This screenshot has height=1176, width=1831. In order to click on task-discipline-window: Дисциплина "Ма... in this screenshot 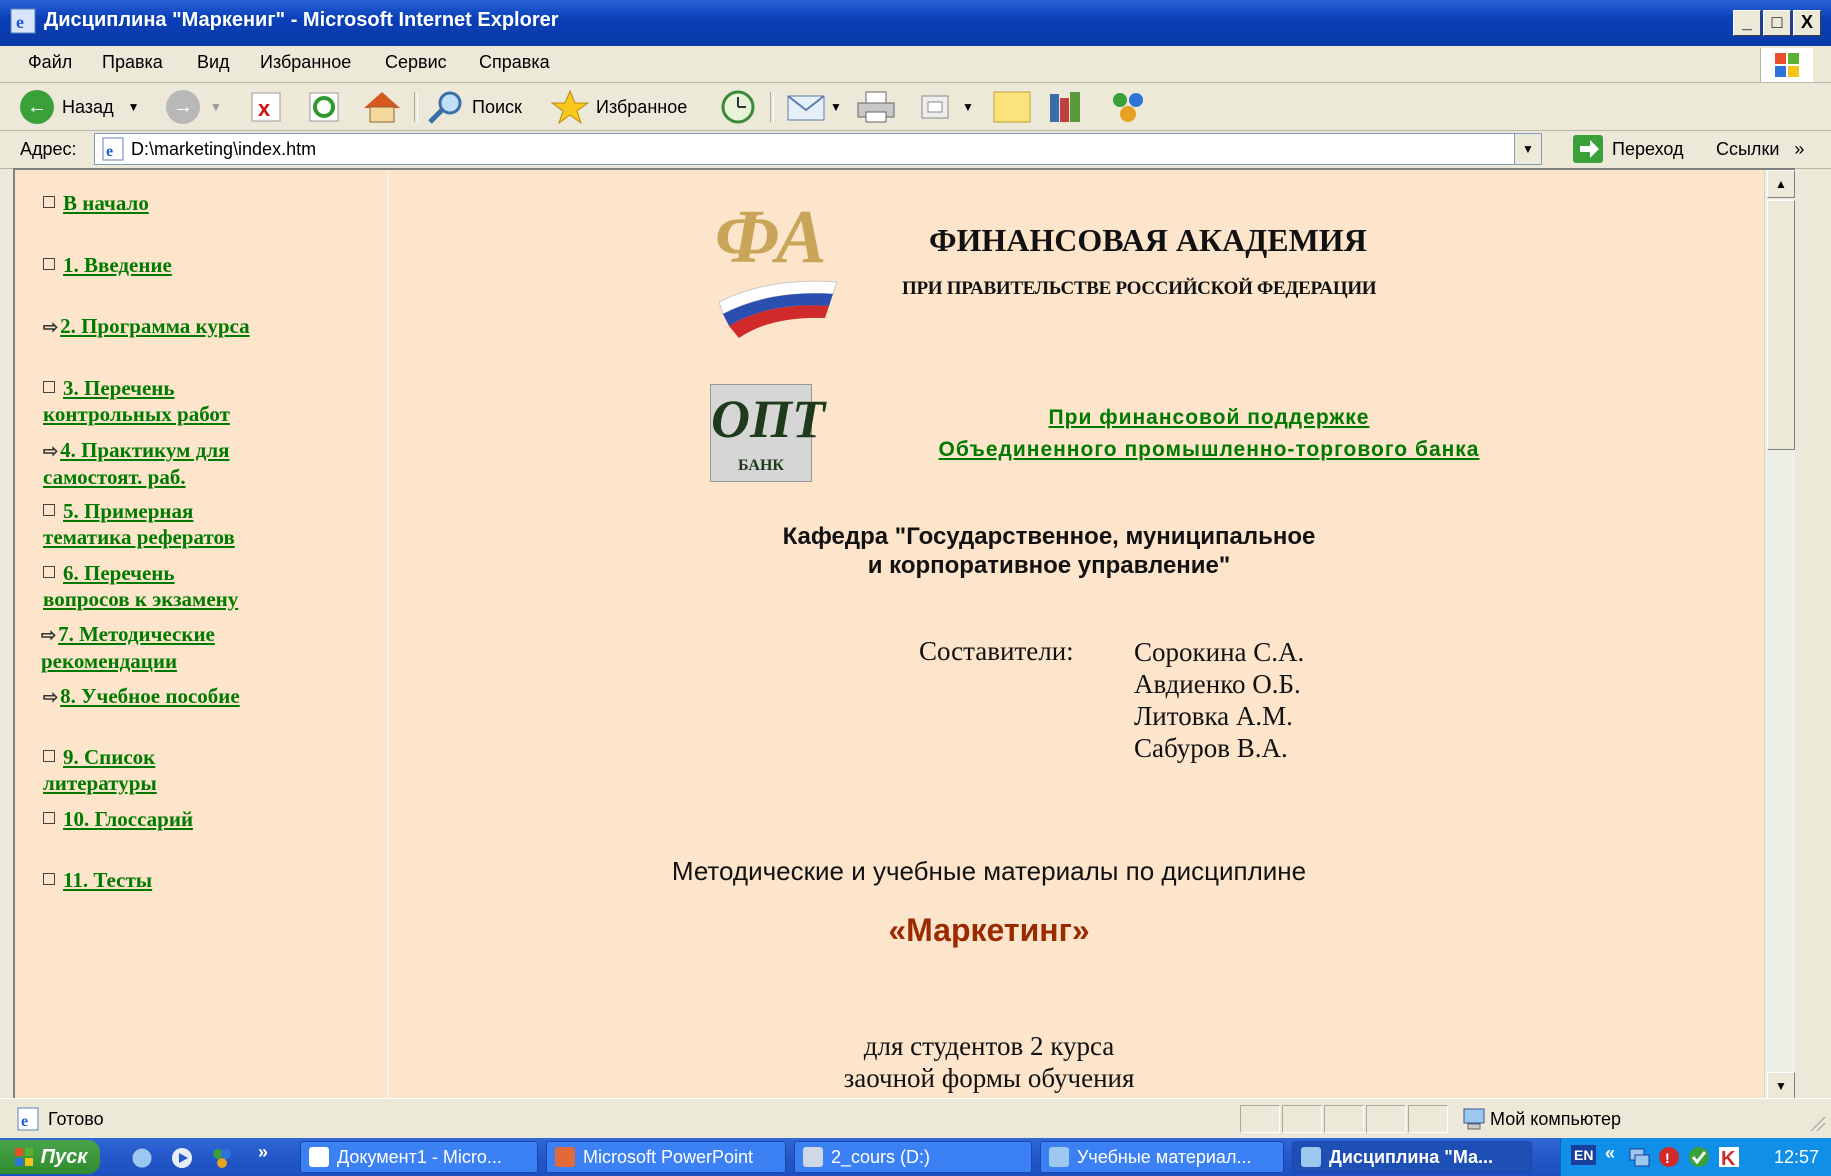, I will do `click(1412, 1157)`.